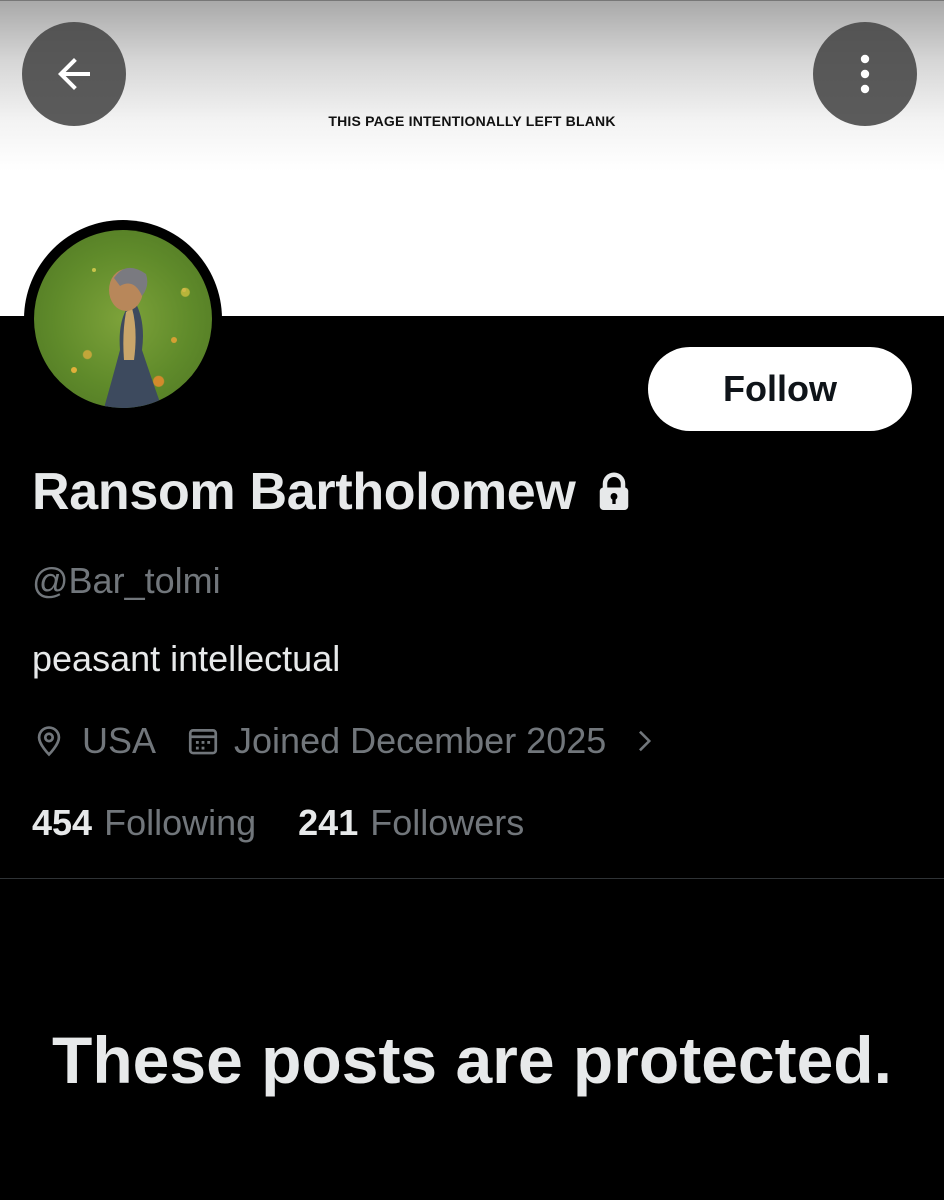 Image resolution: width=944 pixels, height=1200 pixels. I want to click on calendar-icon, so click(203, 741).